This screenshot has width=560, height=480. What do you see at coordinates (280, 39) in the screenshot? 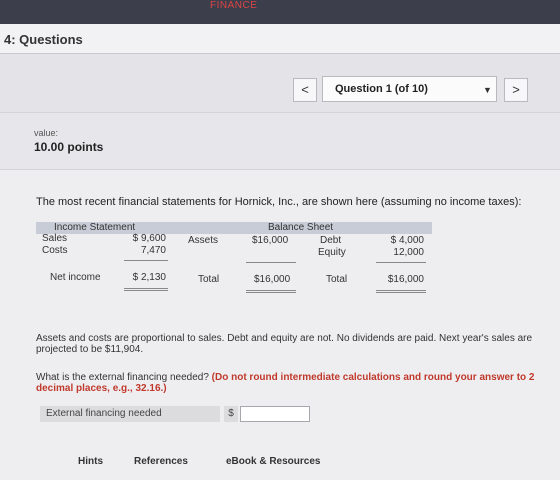
I see `section-header: 4: Questions` at bounding box center [280, 39].